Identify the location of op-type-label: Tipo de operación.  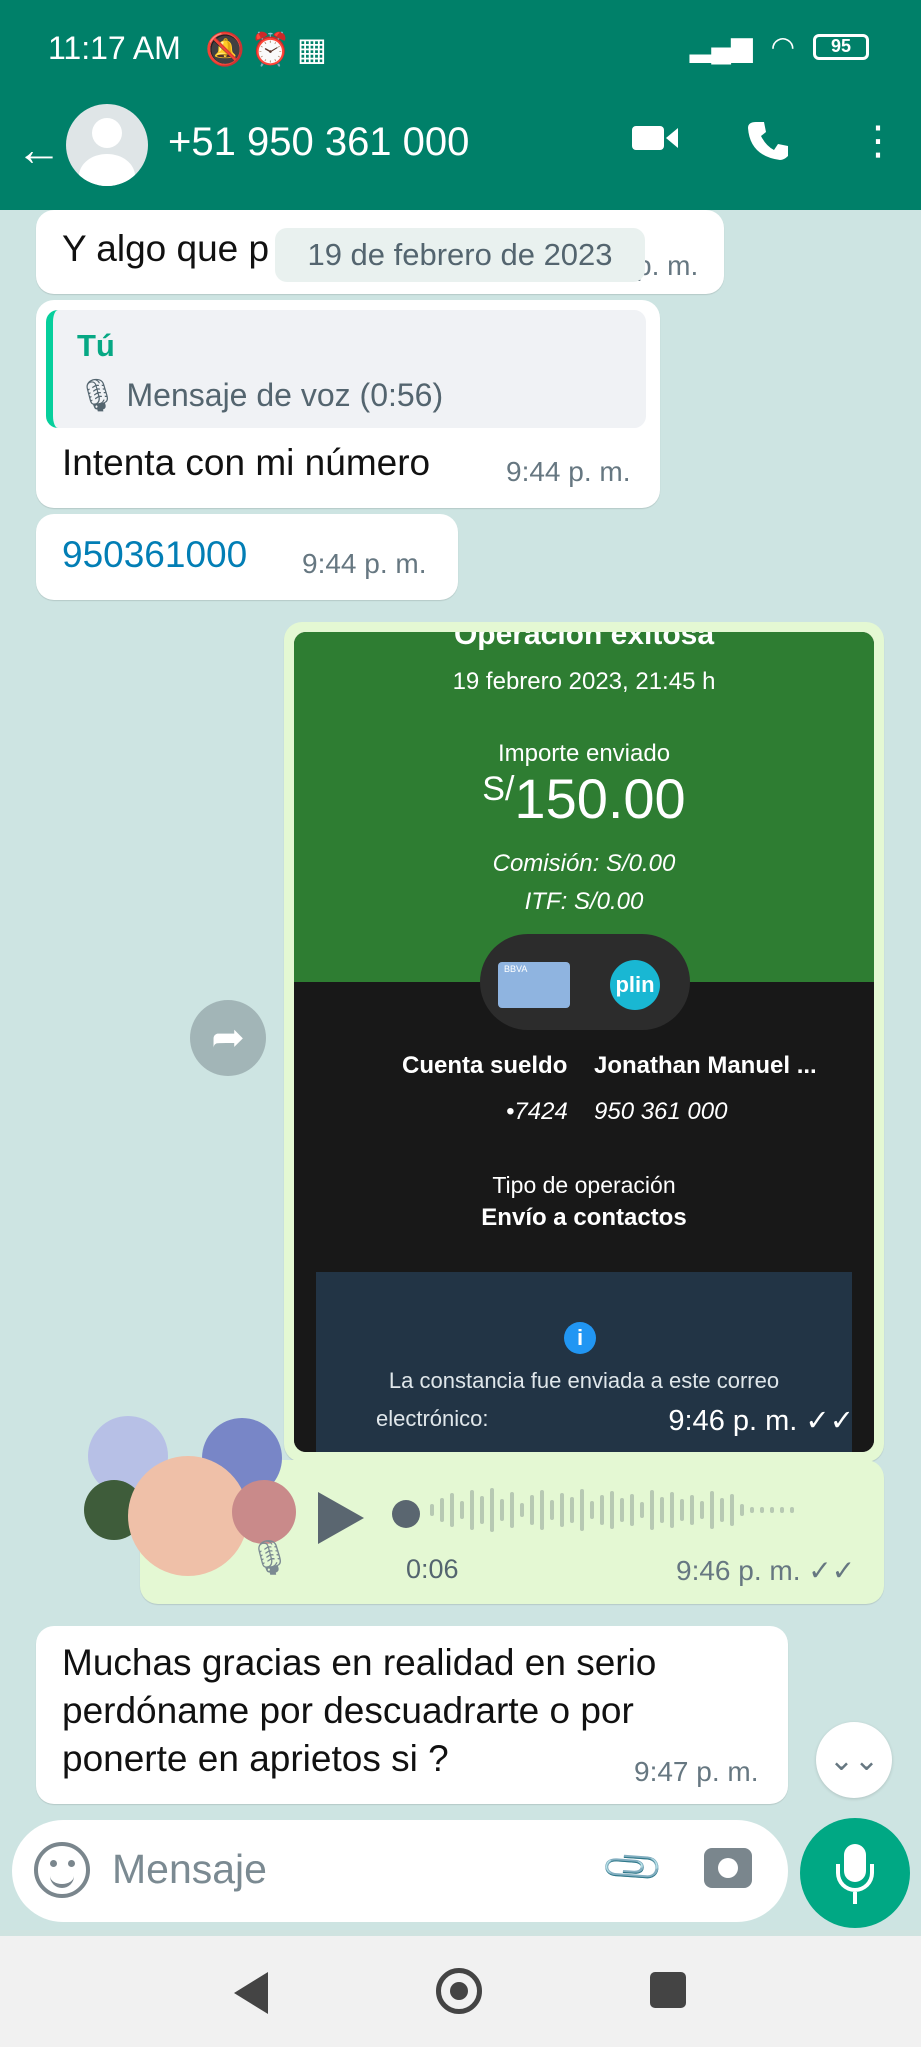
(584, 1185).